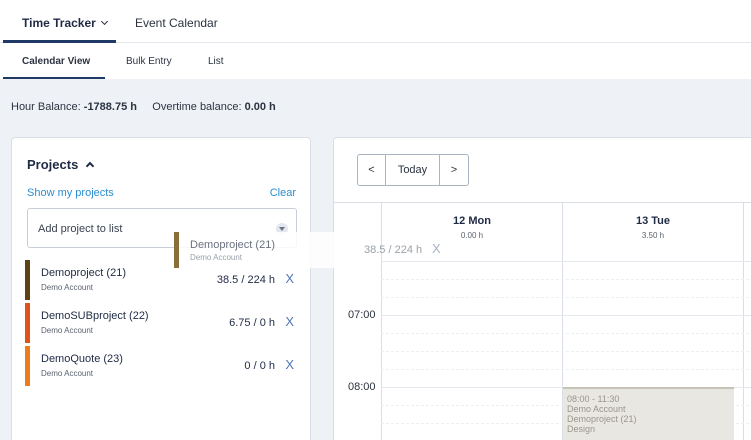 This screenshot has width=751, height=440. I want to click on project-name: DemoSUBproject (22), so click(95, 316).